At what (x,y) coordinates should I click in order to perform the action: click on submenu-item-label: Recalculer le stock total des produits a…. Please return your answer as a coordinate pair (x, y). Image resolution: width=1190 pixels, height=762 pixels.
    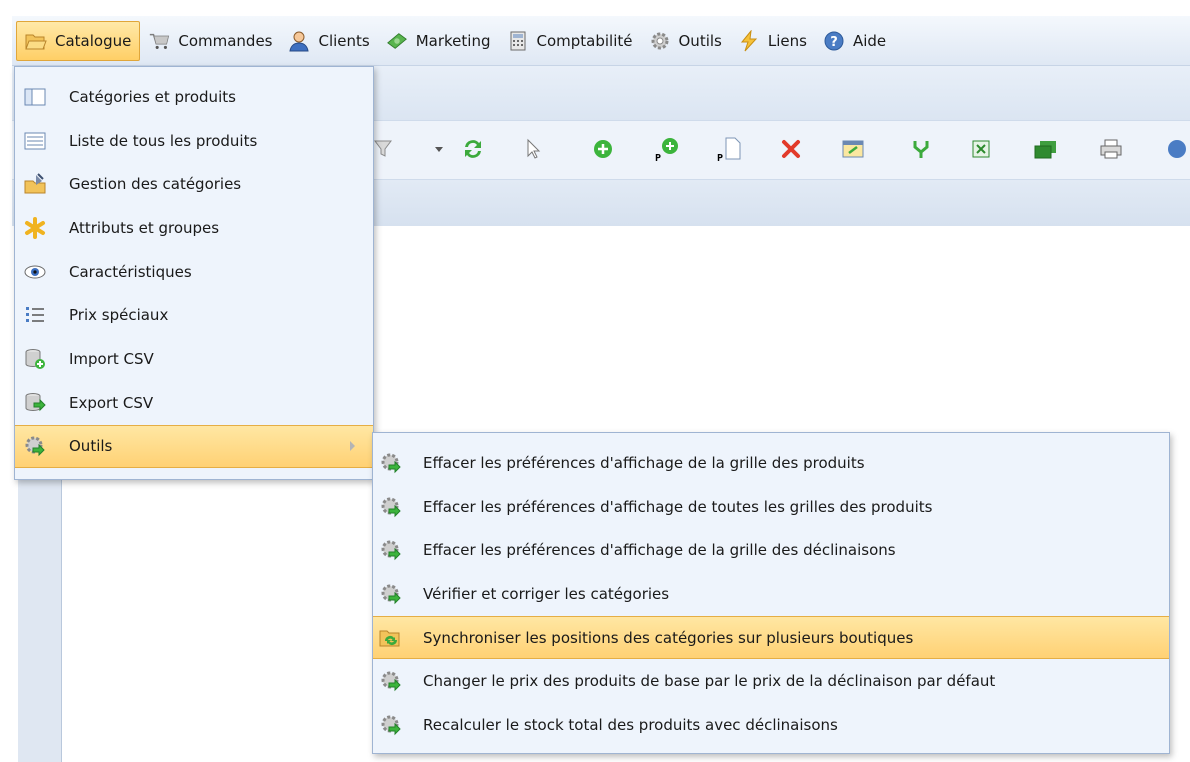
    Looking at the image, I should click on (630, 724).